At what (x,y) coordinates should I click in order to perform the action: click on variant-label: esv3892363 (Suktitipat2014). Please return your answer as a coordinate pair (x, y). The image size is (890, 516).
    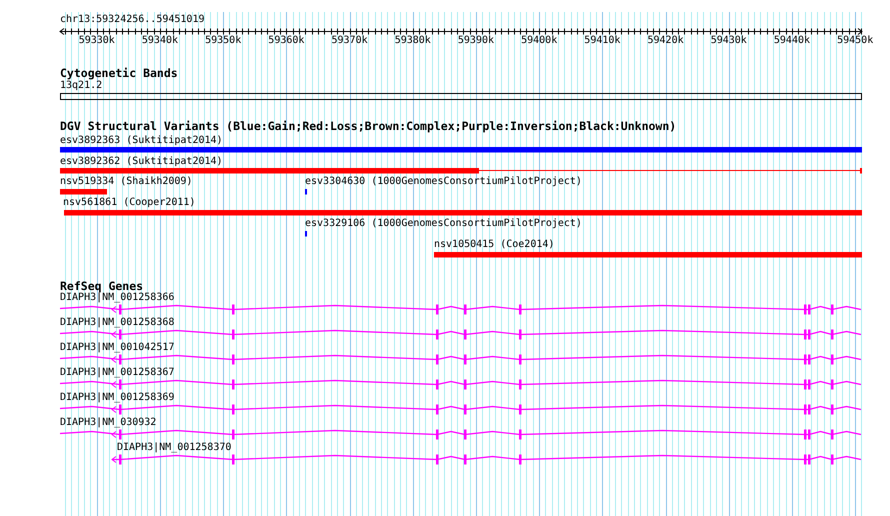
    Looking at the image, I should click on (141, 141).